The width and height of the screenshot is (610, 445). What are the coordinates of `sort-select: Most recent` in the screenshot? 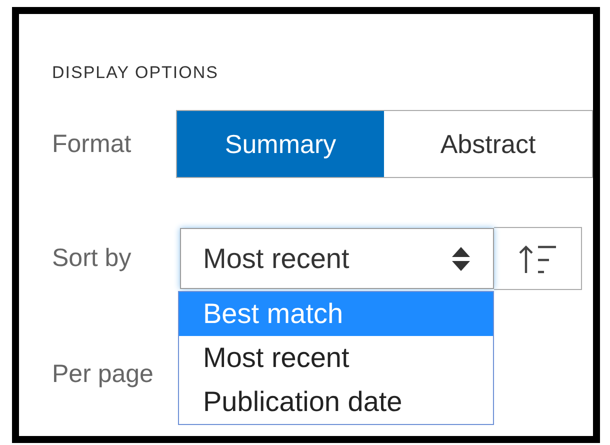 It's located at (337, 258).